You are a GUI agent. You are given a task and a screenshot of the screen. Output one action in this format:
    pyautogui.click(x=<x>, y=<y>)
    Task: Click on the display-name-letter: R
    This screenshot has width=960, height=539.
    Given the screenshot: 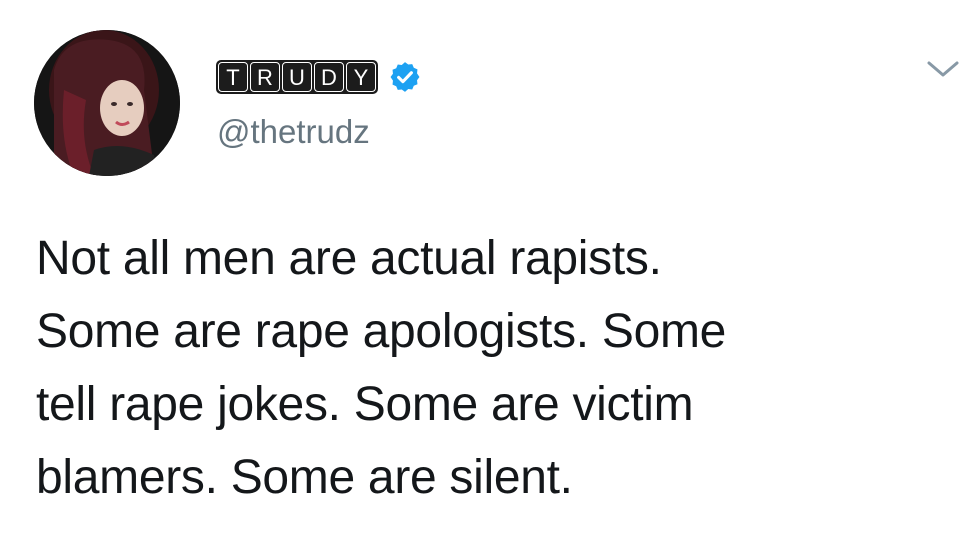 What is the action you would take?
    pyautogui.click(x=265, y=77)
    